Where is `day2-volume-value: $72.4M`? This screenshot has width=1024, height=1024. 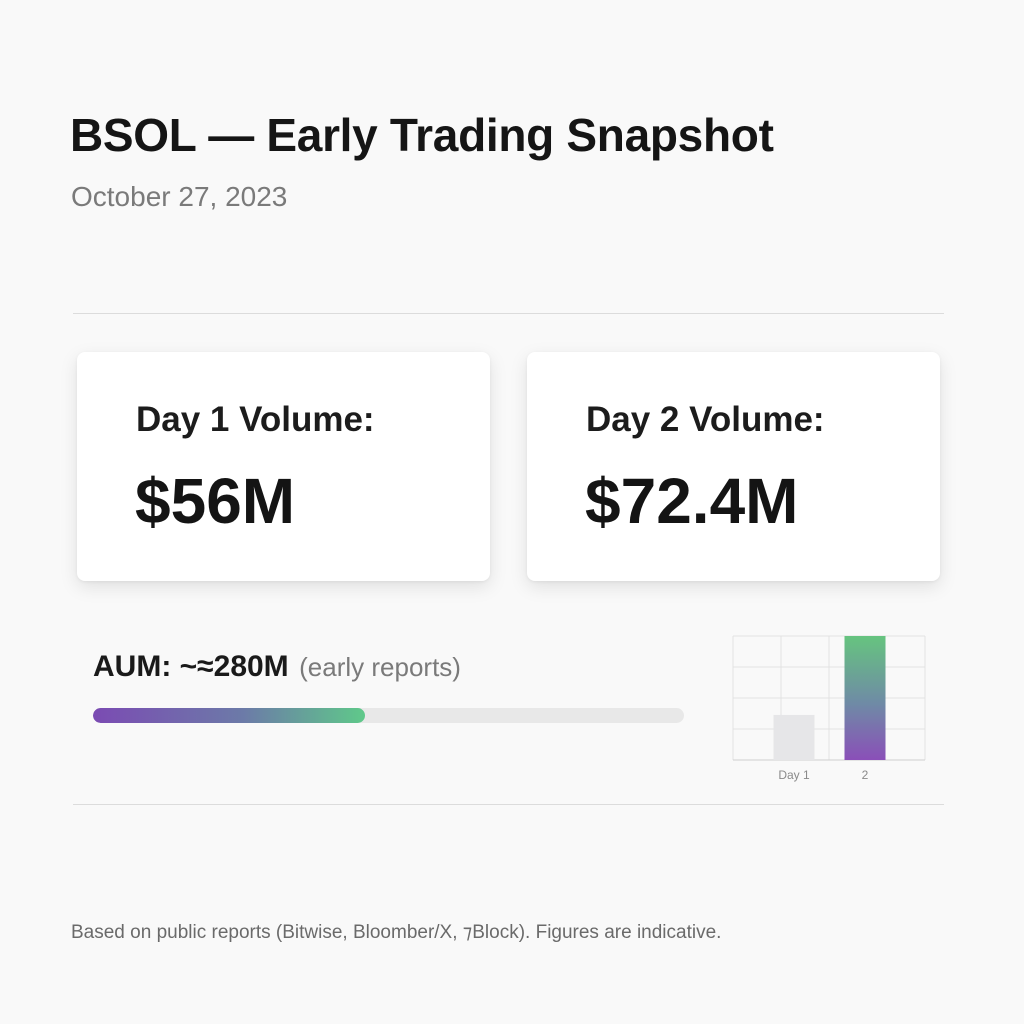
day2-volume-value: $72.4M is located at coordinates (692, 501).